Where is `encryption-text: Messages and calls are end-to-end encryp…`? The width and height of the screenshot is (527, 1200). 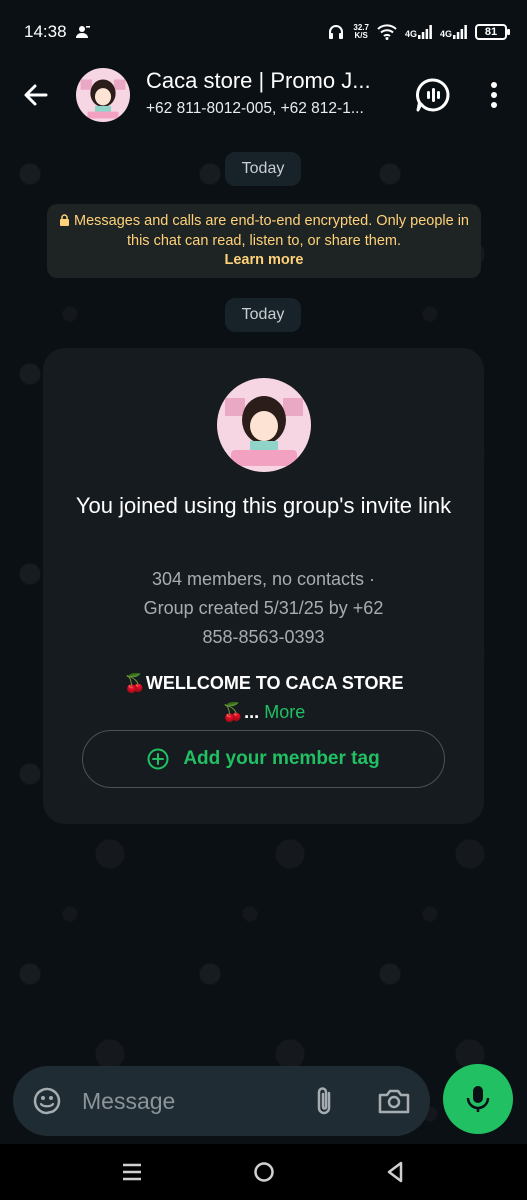
encryption-text: Messages and calls are end-to-end encryp… is located at coordinates (271, 231).